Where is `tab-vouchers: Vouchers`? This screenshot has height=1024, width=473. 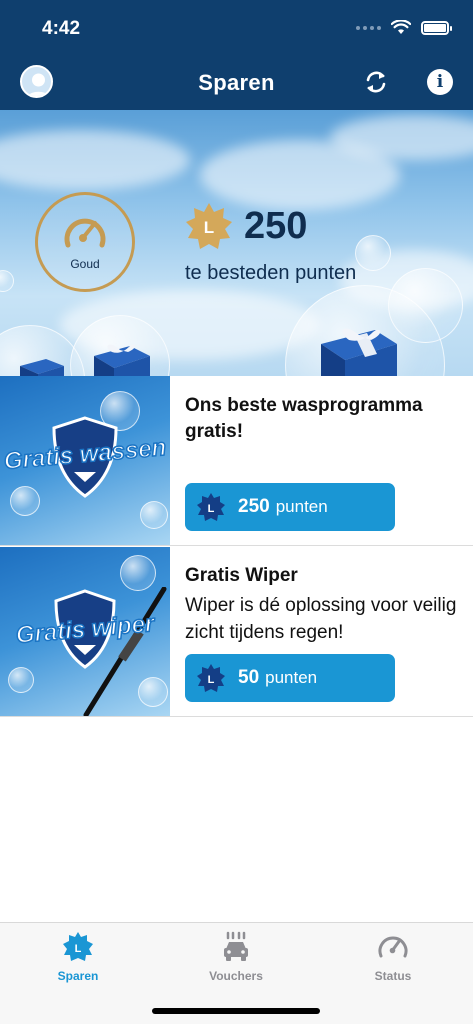
tab-vouchers: Vouchers is located at coordinates (236, 957).